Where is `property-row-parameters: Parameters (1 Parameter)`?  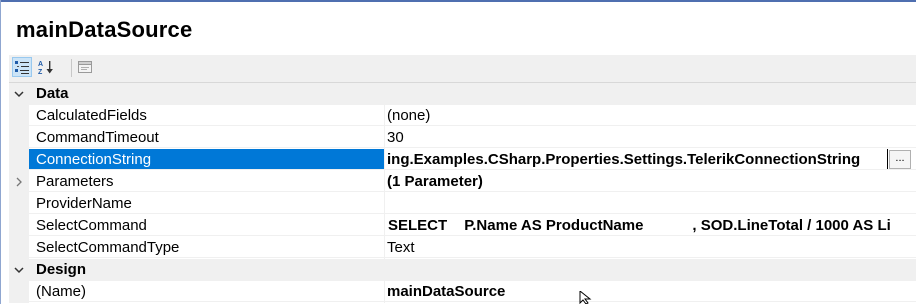
property-row-parameters: Parameters (1 Parameter) is located at coordinates (462, 182).